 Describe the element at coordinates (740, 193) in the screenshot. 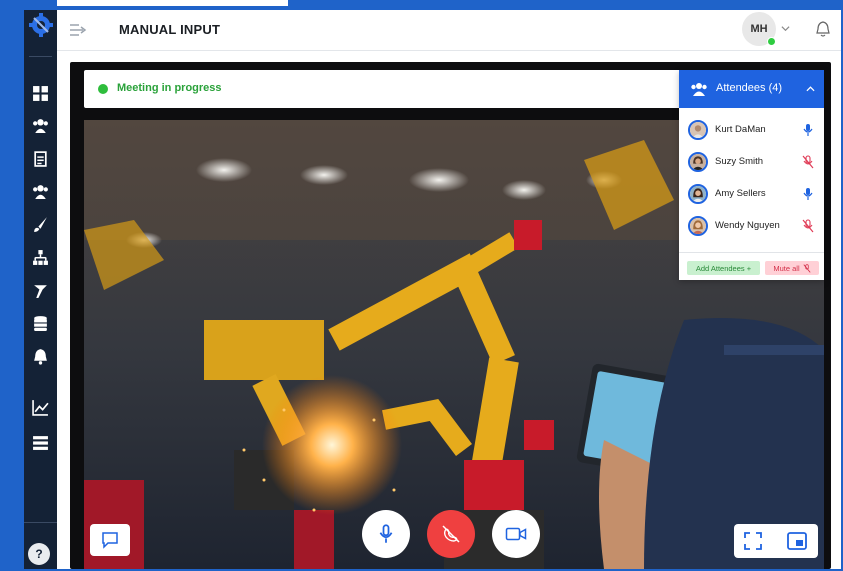

I see `attendee-name: Amy Sellers` at that location.